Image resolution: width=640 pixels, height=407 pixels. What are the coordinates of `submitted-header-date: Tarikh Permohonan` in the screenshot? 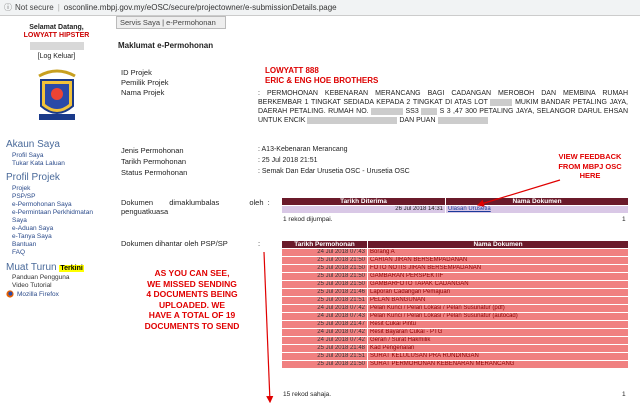 It's located at (324, 244).